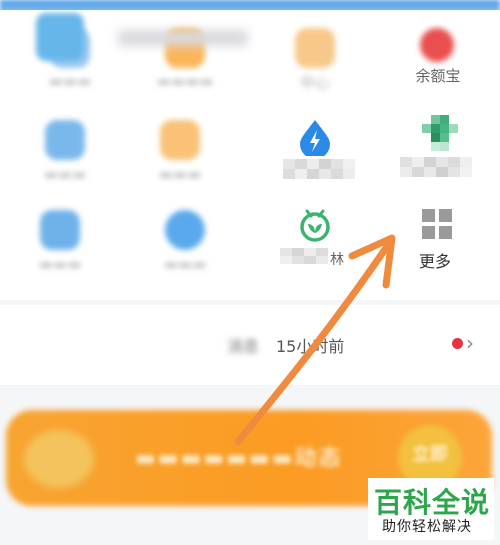  I want to click on watermark-title: 百科全说, so click(432, 502).